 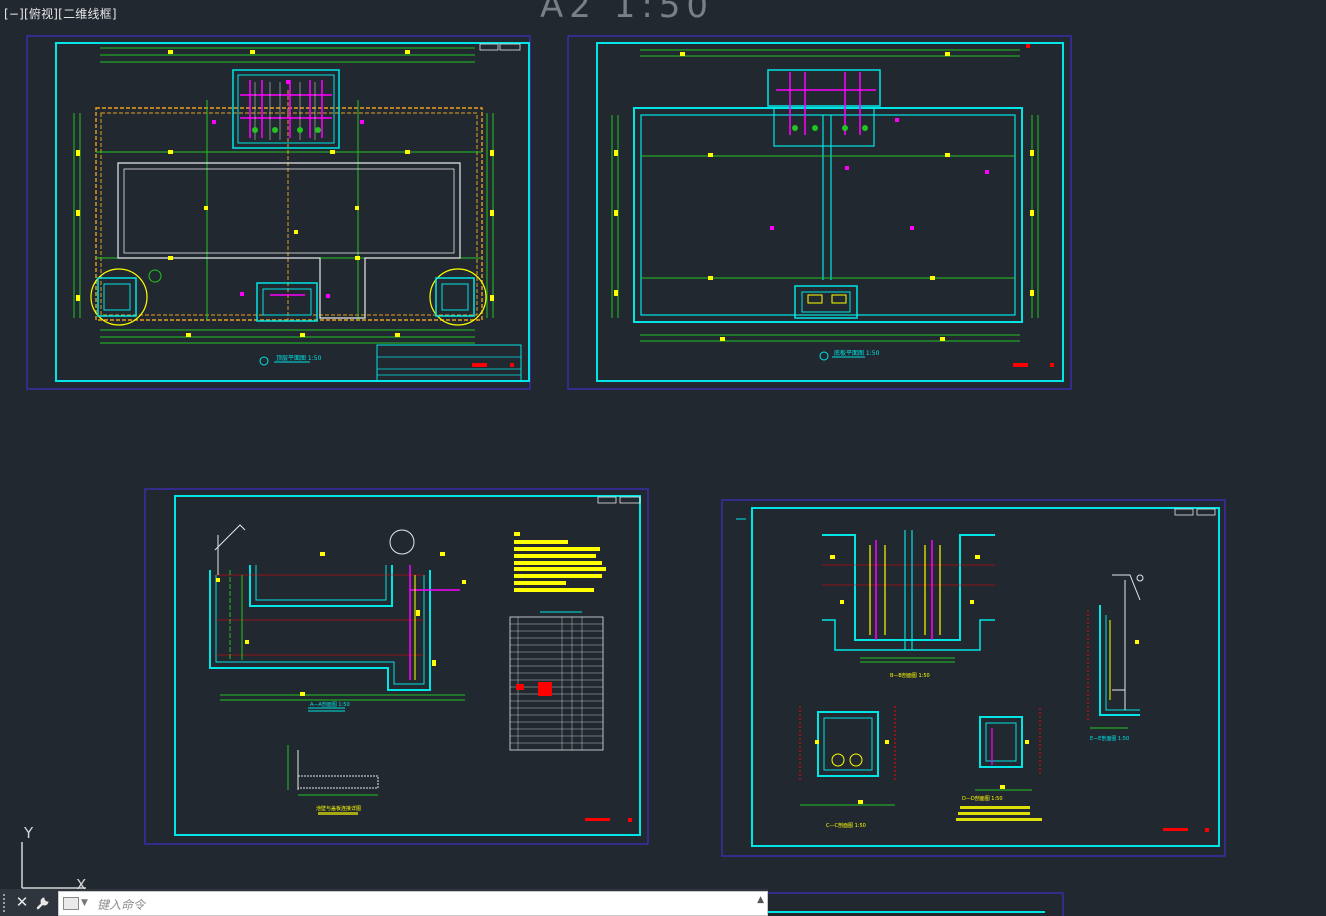 I want to click on grip-icon, so click(x=7, y=903).